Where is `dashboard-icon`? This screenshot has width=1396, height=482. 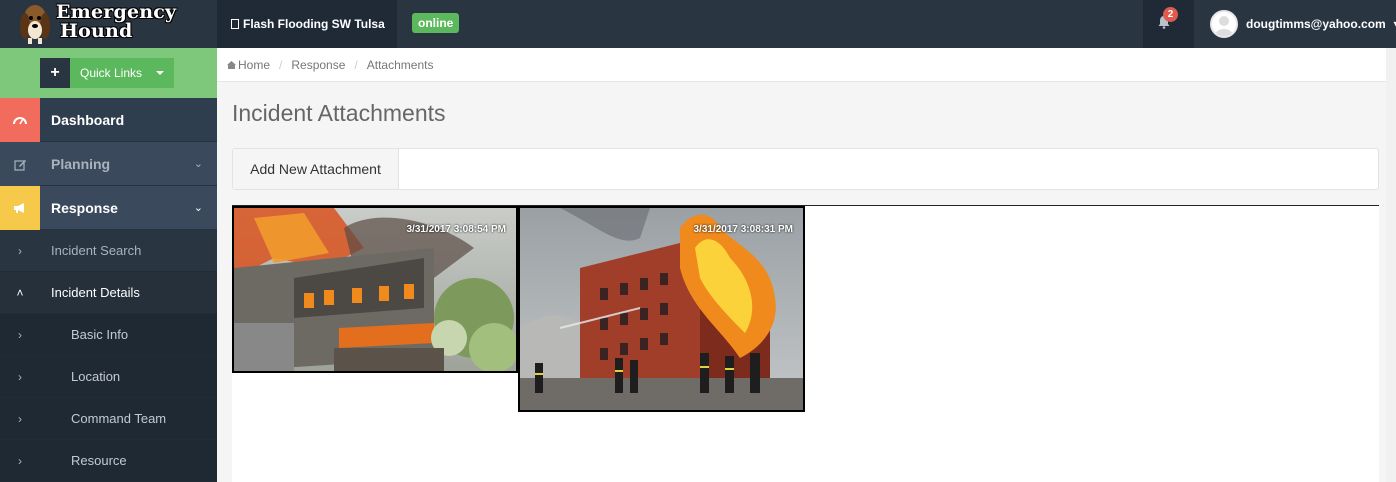 dashboard-icon is located at coordinates (20, 120).